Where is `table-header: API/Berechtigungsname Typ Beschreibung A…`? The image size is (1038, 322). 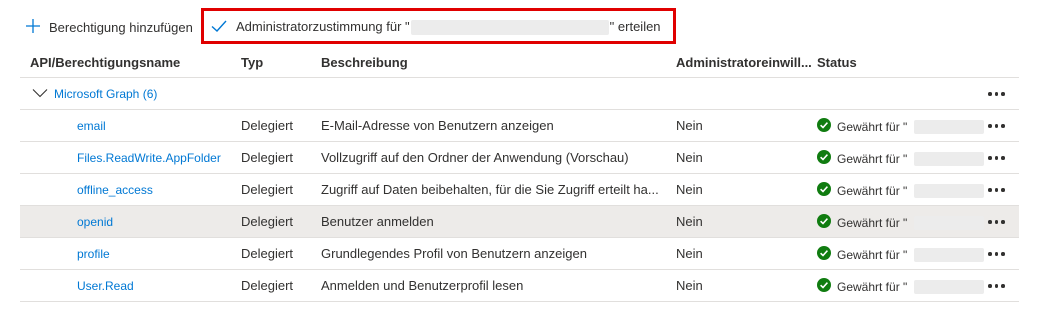 table-header: API/Berechtigungsname Typ Beschreibung A… is located at coordinates (519, 63).